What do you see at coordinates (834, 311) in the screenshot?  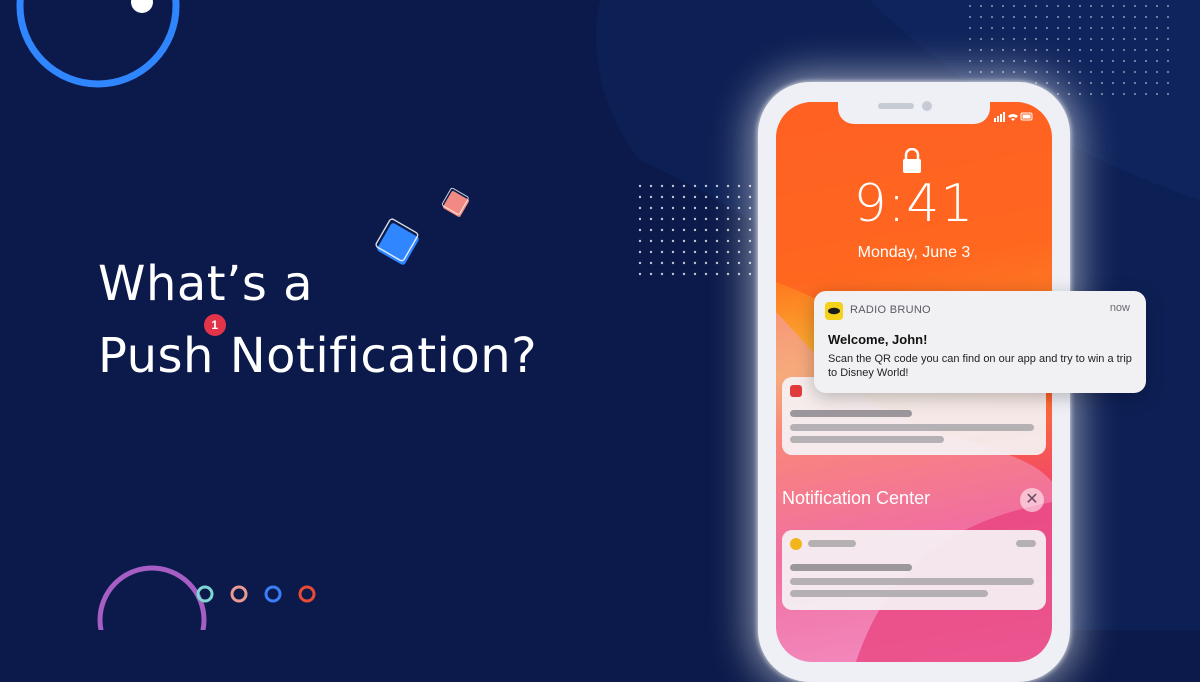 I see `radio-bruno-logo-icon` at bounding box center [834, 311].